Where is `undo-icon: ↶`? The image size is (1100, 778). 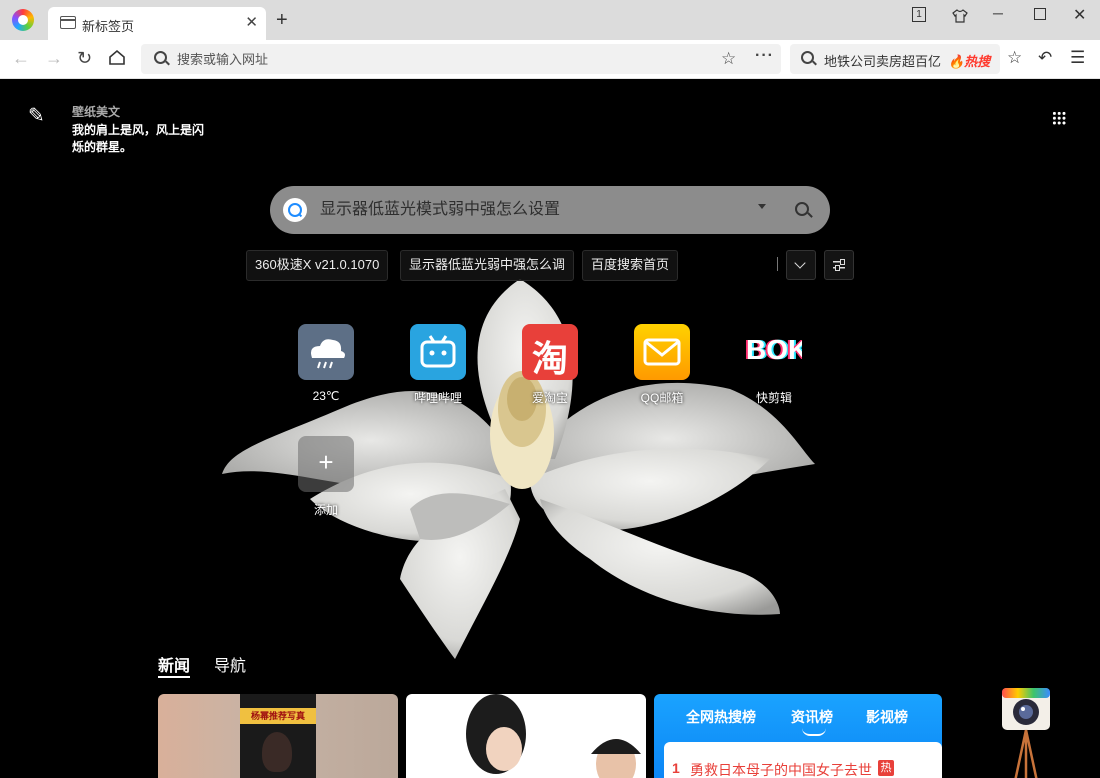
undo-icon: ↶ is located at coordinates (1045, 58).